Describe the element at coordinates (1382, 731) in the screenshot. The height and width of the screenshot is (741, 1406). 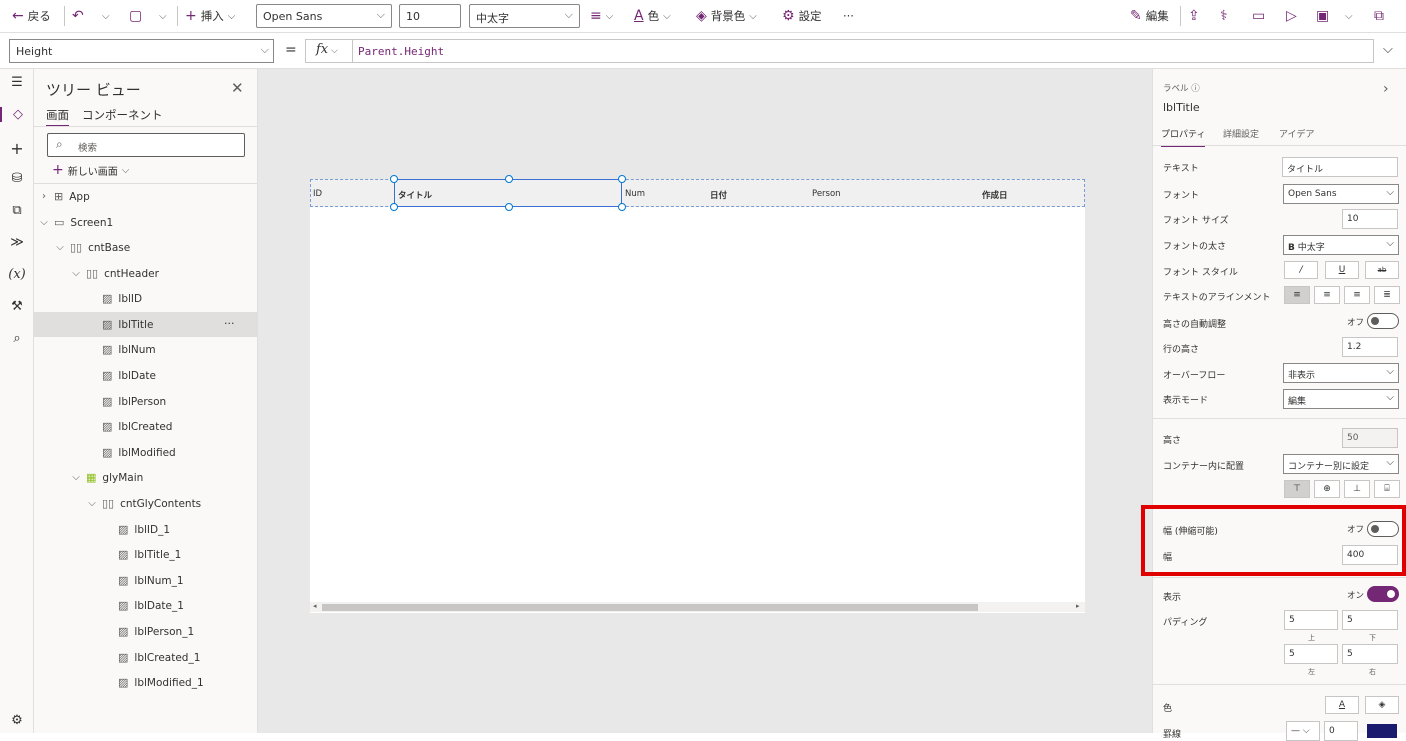
I see `border-color-swatch` at that location.